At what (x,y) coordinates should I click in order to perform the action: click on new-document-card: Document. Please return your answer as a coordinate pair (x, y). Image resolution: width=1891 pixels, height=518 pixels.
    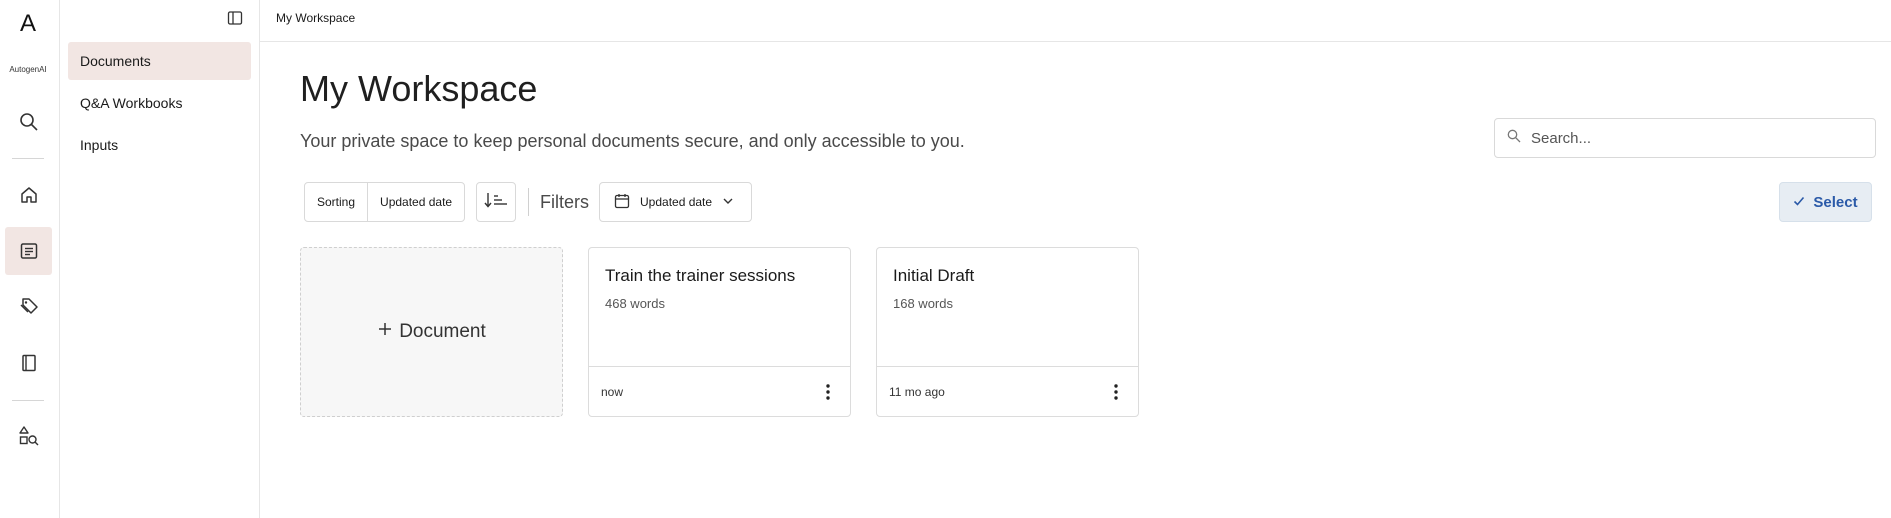
    Looking at the image, I should click on (431, 332).